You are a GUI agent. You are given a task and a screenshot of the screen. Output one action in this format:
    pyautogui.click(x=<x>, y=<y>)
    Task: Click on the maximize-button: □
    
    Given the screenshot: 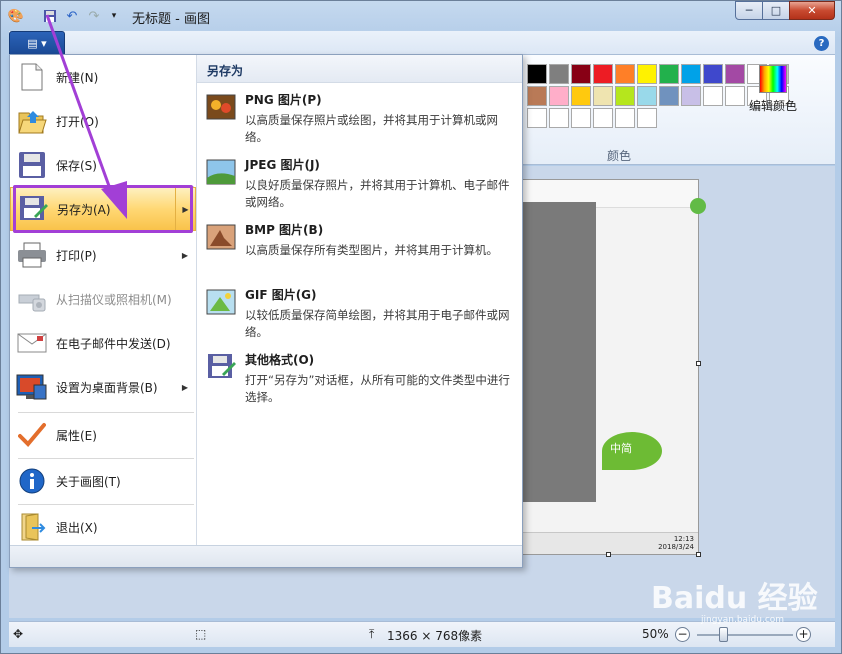 What is the action you would take?
    pyautogui.click(x=776, y=10)
    